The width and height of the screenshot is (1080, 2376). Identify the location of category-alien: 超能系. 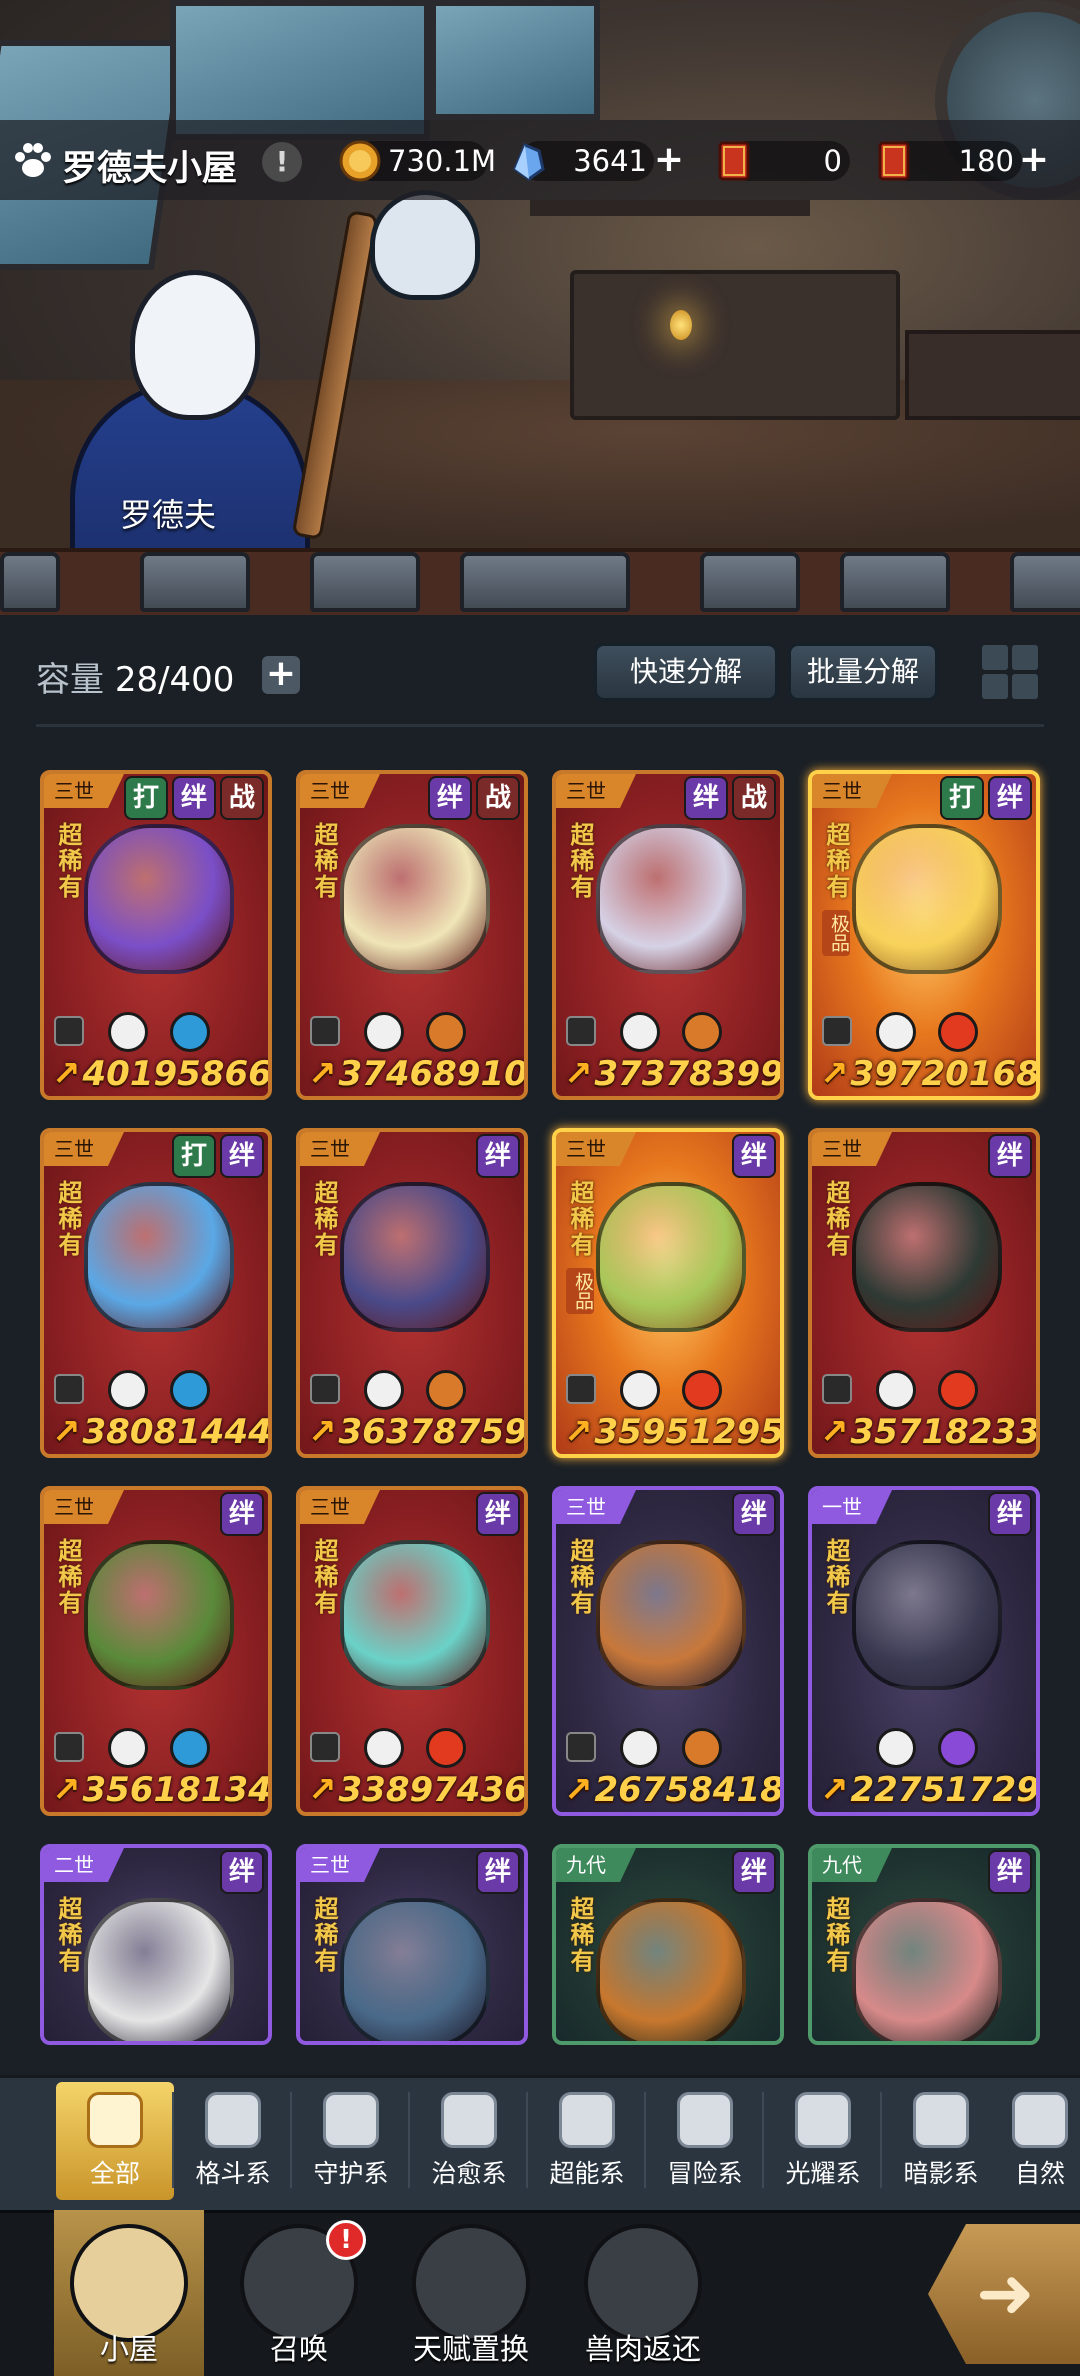
(587, 2141).